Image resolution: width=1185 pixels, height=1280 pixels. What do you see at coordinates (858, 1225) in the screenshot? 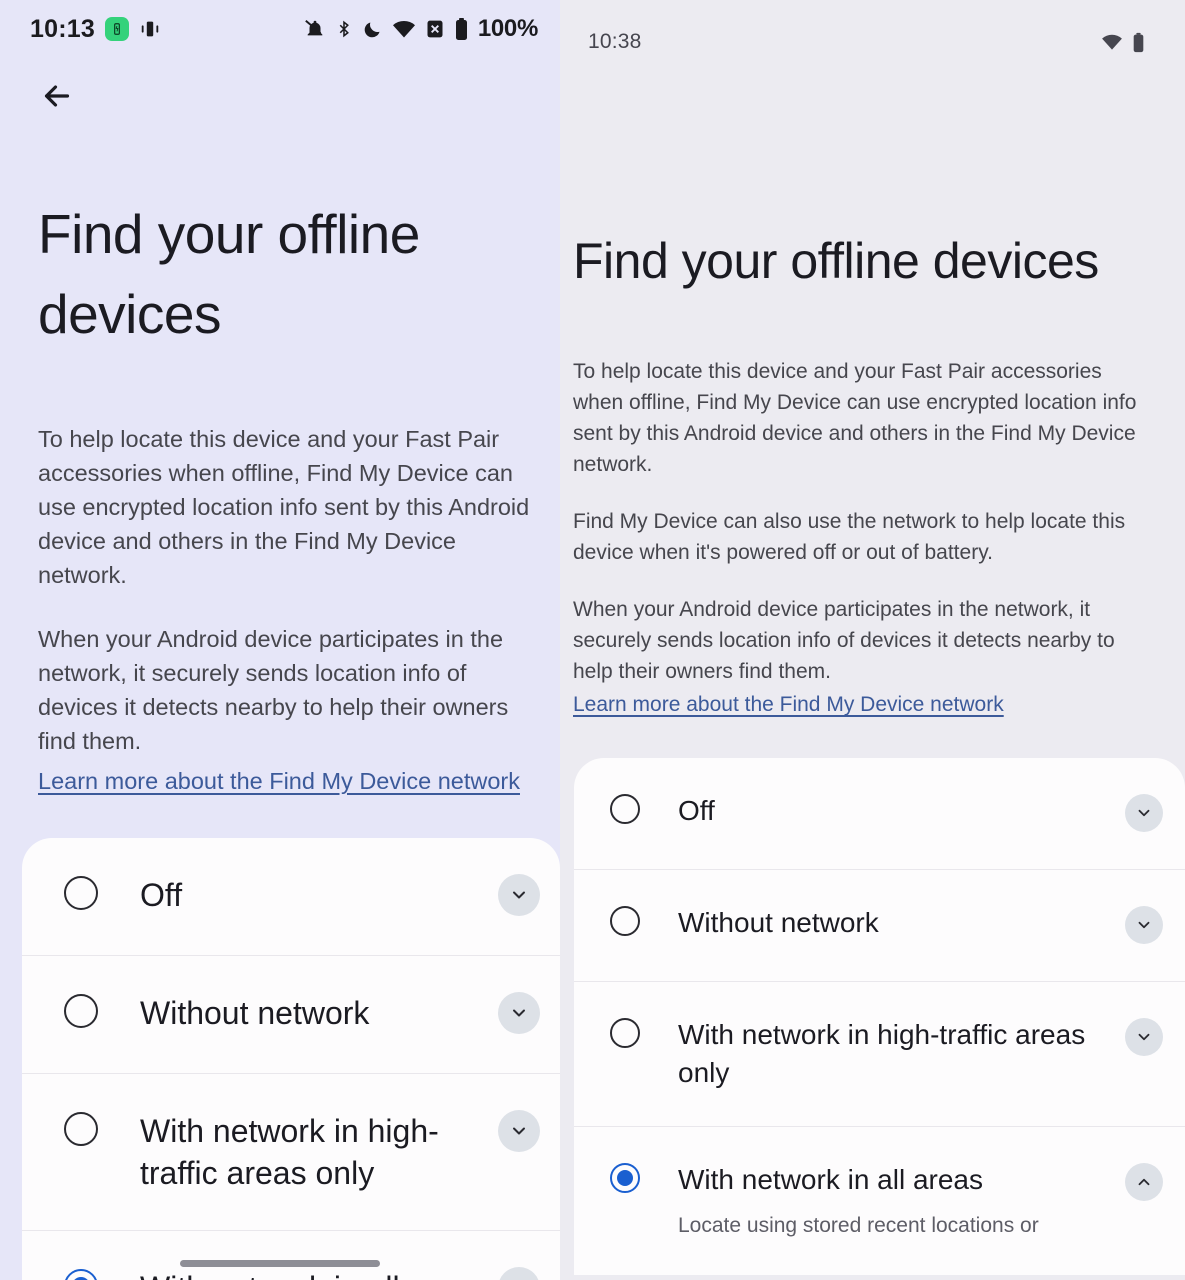
I see `option-description: Locate using stored recent locations or` at bounding box center [858, 1225].